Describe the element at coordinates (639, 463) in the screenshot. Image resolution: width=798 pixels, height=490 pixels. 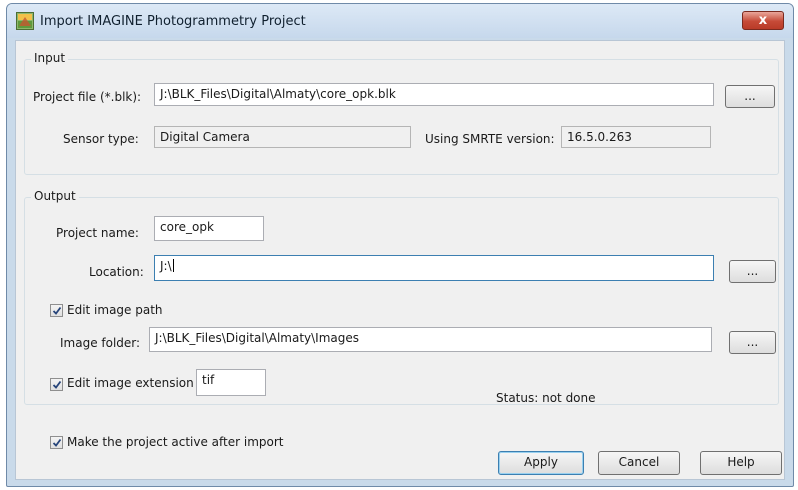
I see `cancel-button: Cancel` at that location.